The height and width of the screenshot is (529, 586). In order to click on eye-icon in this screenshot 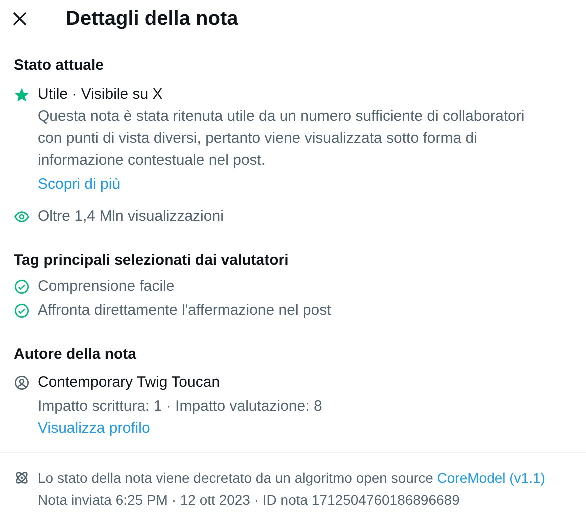, I will do `click(22, 217)`.